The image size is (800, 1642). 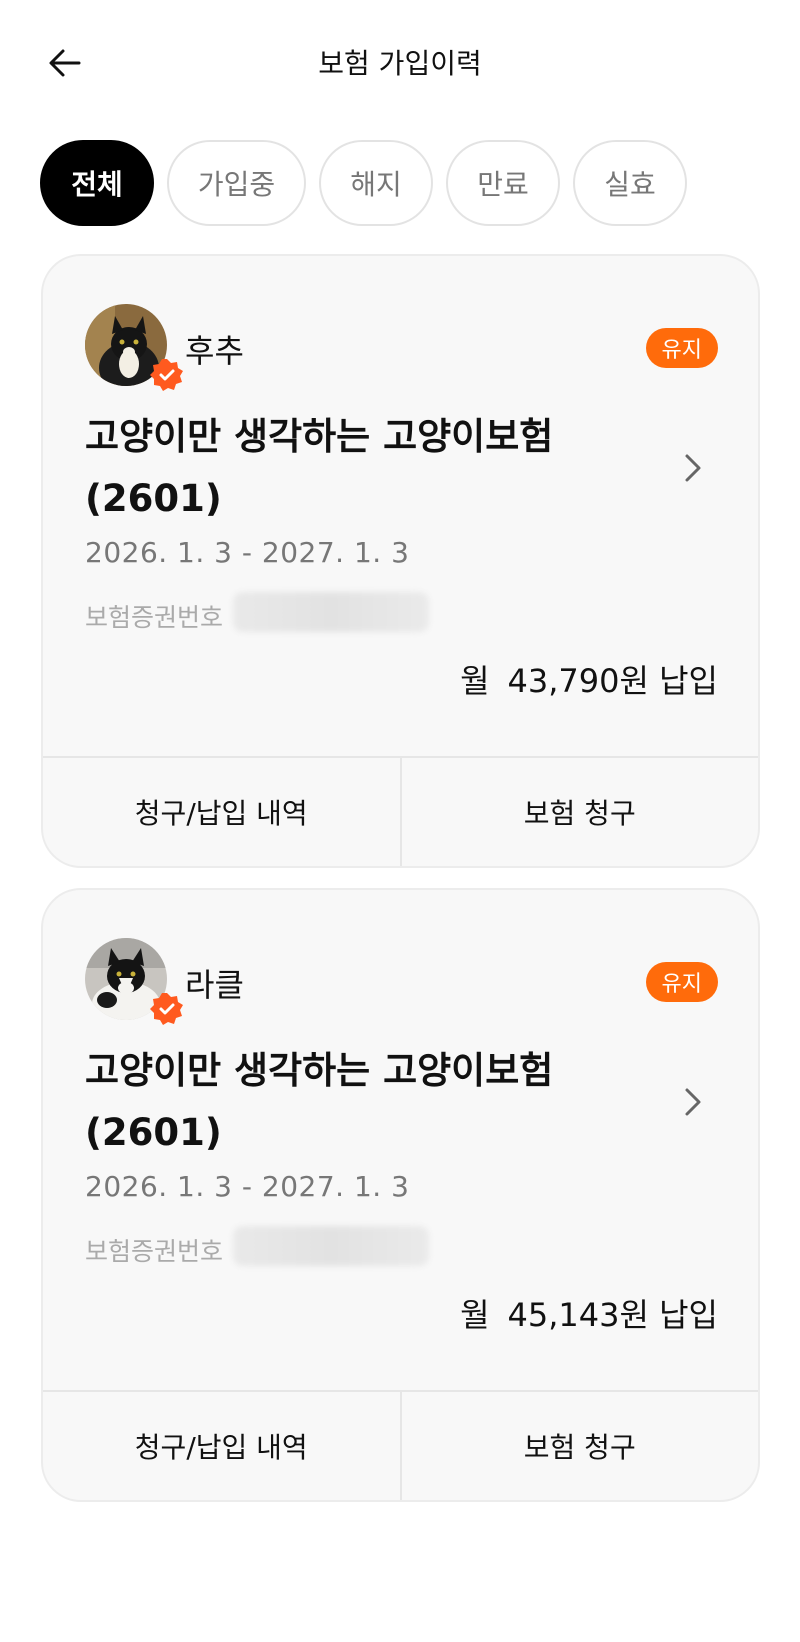 I want to click on page-title: 보험 가입이력, so click(x=400, y=63).